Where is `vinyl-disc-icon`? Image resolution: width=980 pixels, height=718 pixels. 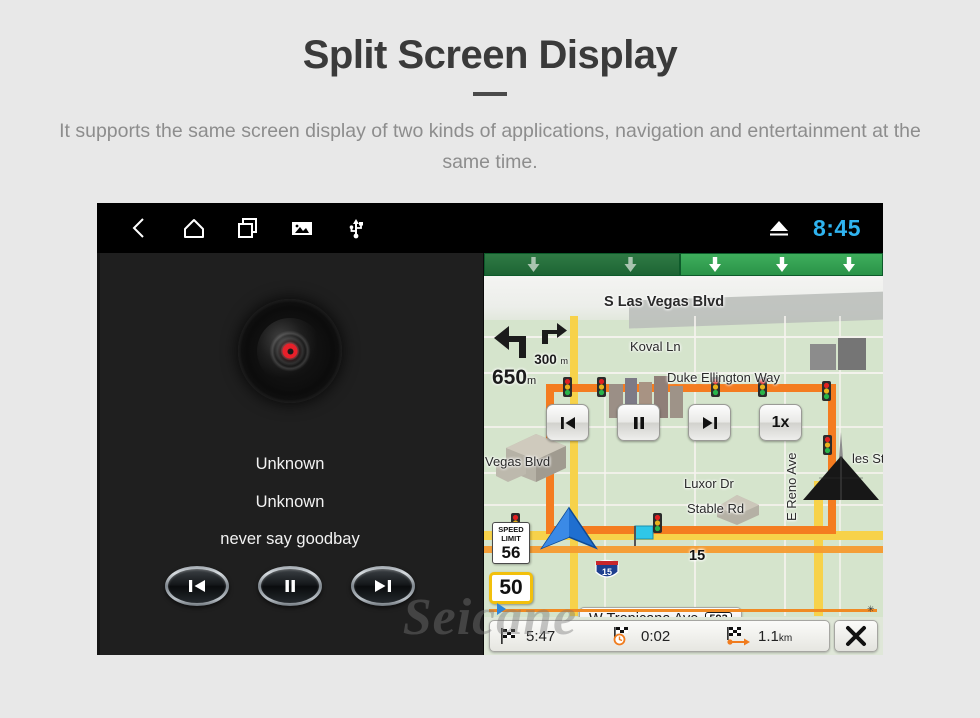 vinyl-disc-icon is located at coordinates (290, 351).